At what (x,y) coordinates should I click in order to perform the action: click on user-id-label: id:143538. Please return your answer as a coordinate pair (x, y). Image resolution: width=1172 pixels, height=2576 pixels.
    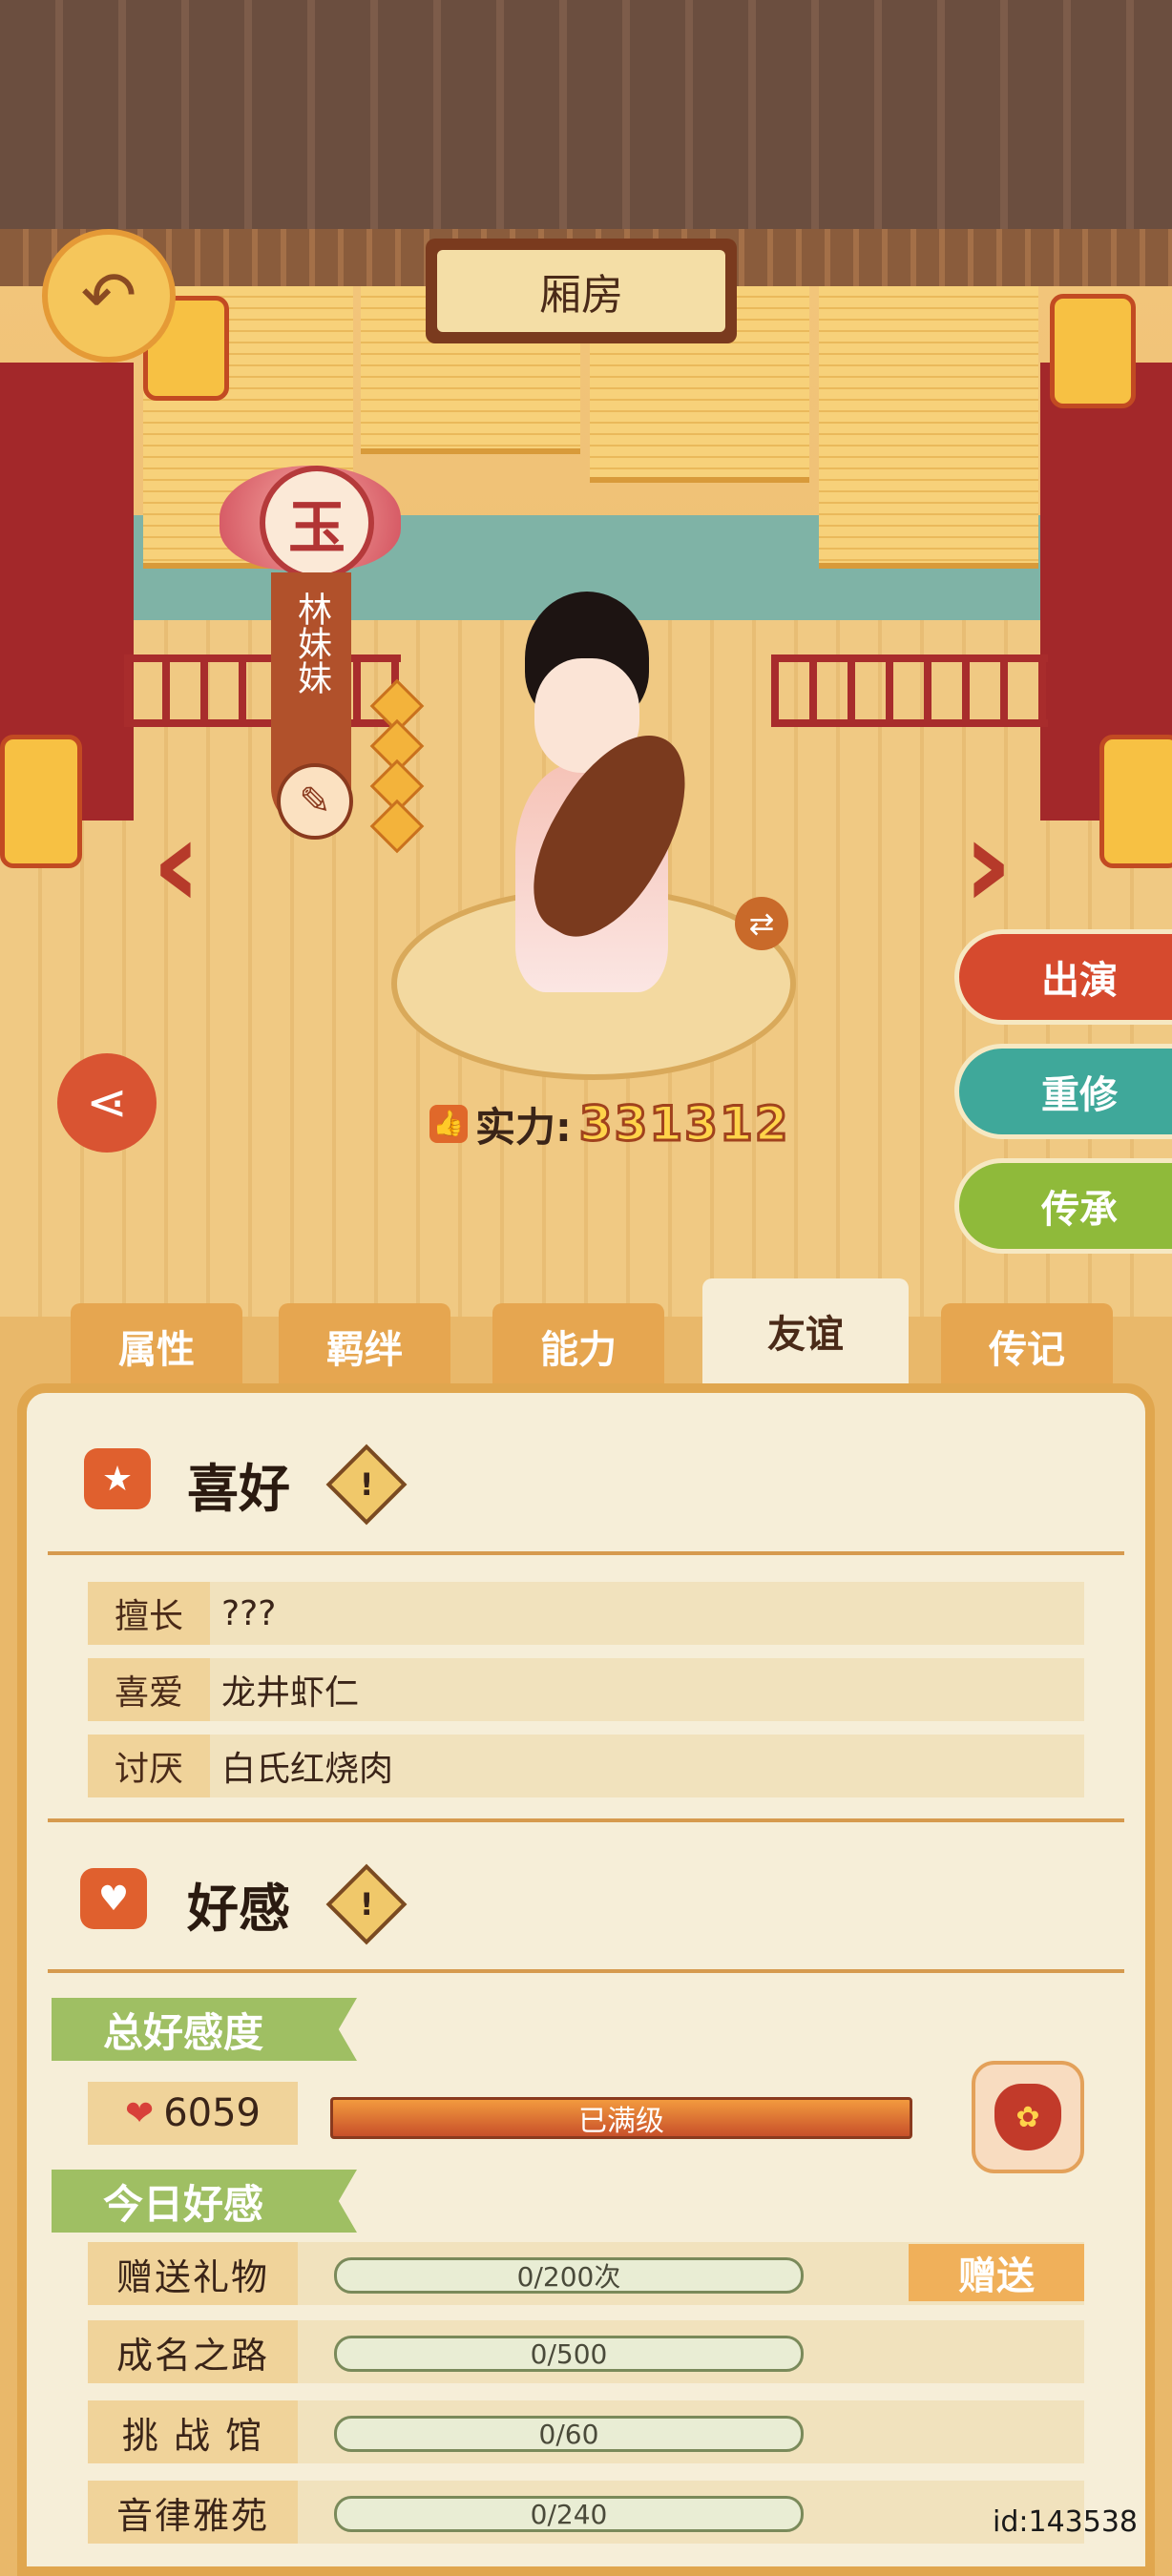
    Looking at the image, I should click on (1066, 2522).